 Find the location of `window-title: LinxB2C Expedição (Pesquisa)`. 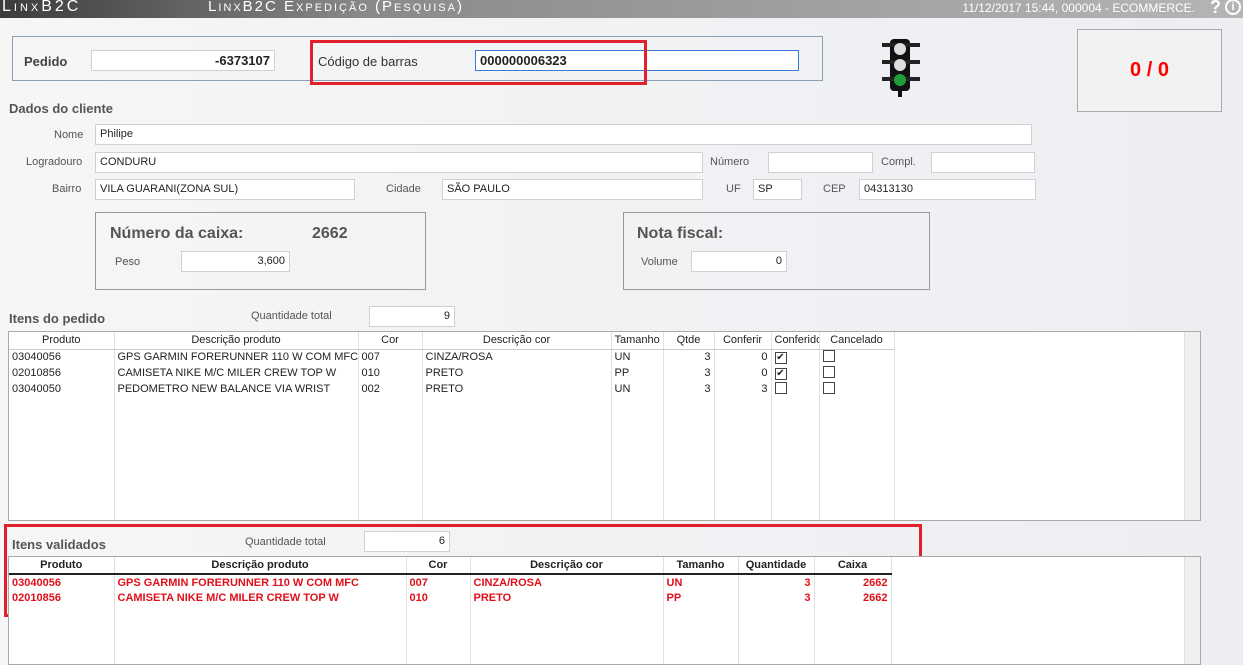

window-title: LinxB2C Expedição (Pesquisa) is located at coordinates (336, 7).